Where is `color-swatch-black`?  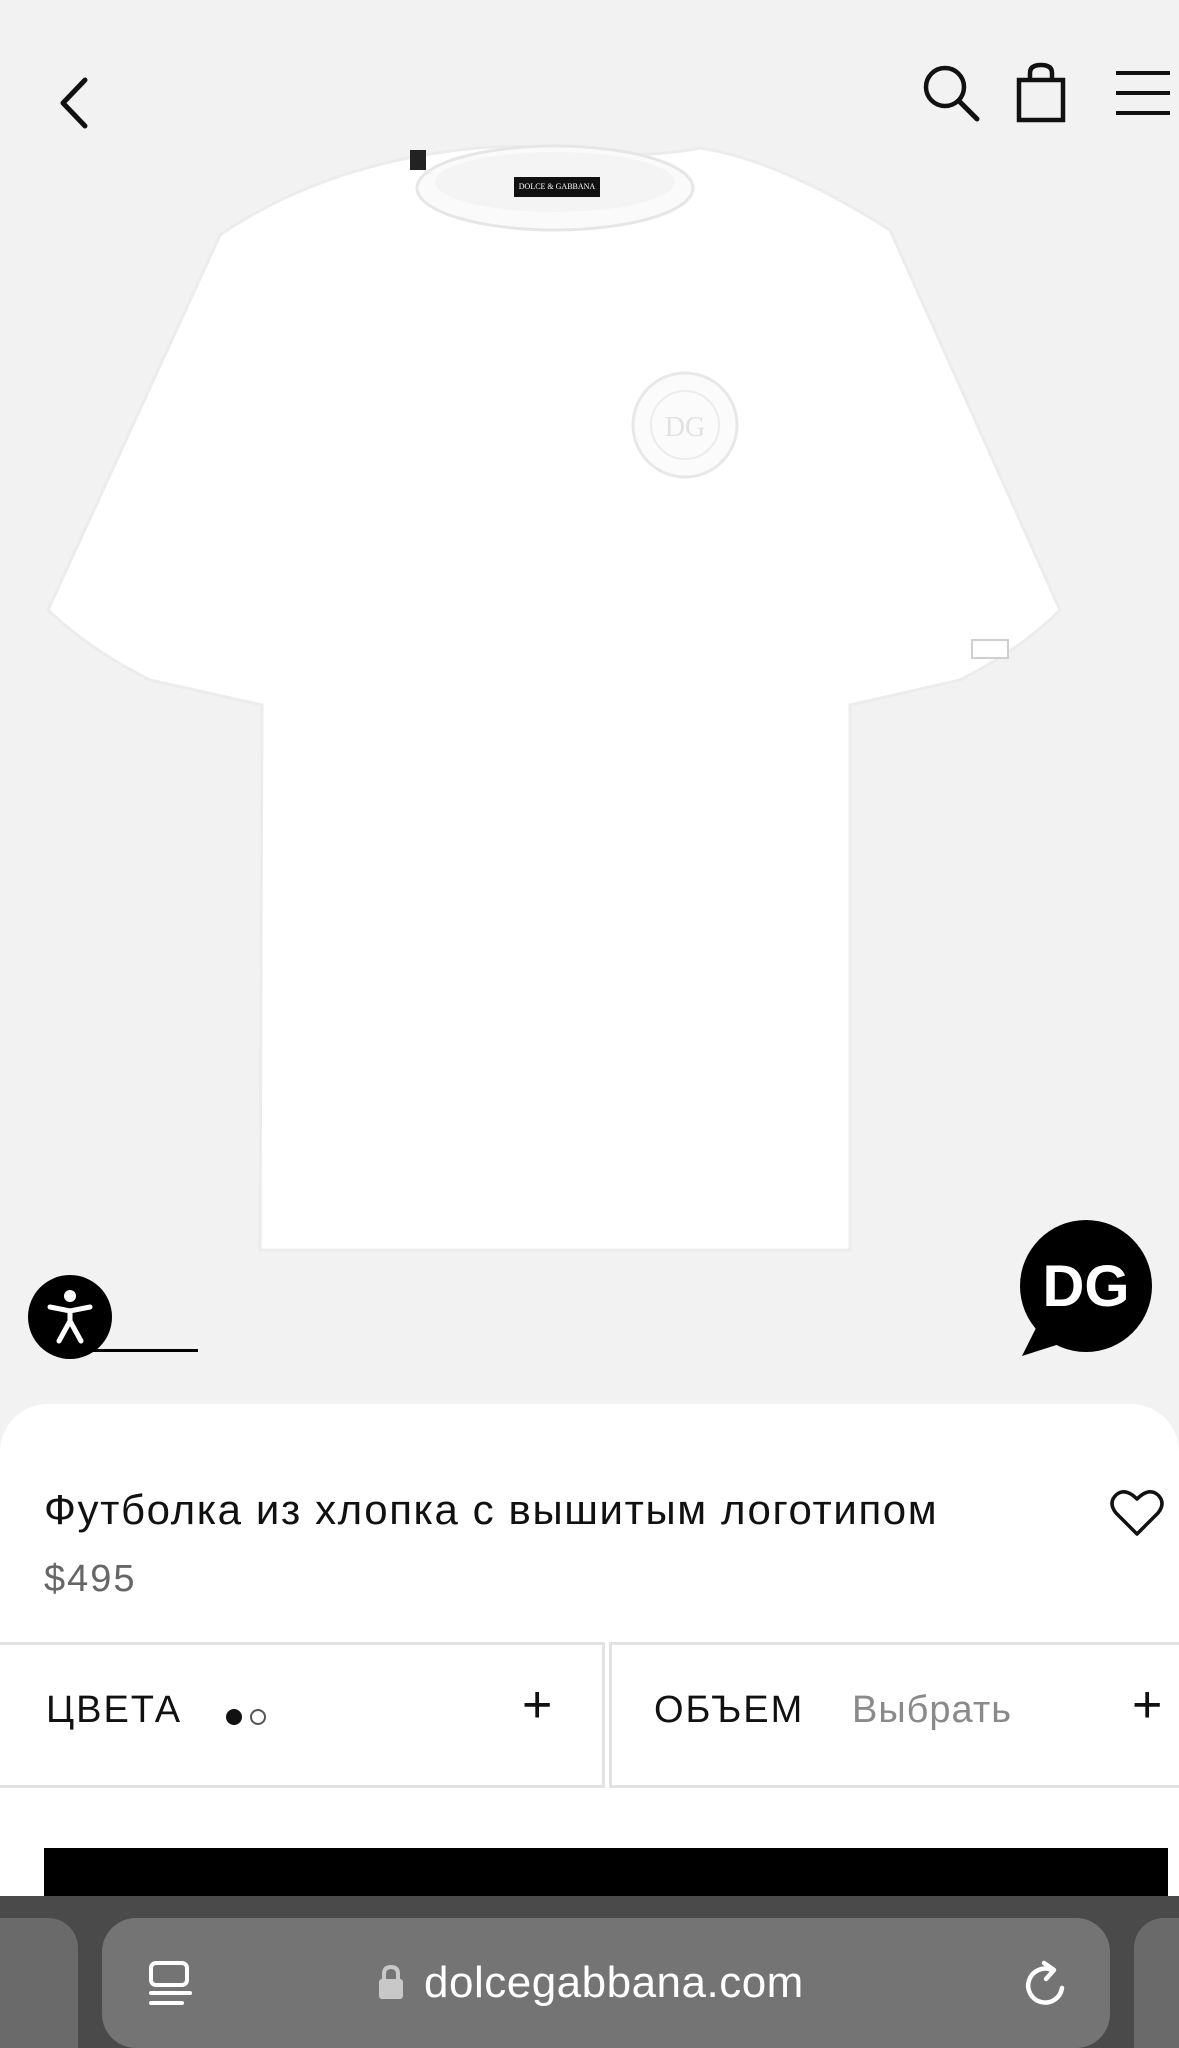
color-swatch-black is located at coordinates (234, 1717).